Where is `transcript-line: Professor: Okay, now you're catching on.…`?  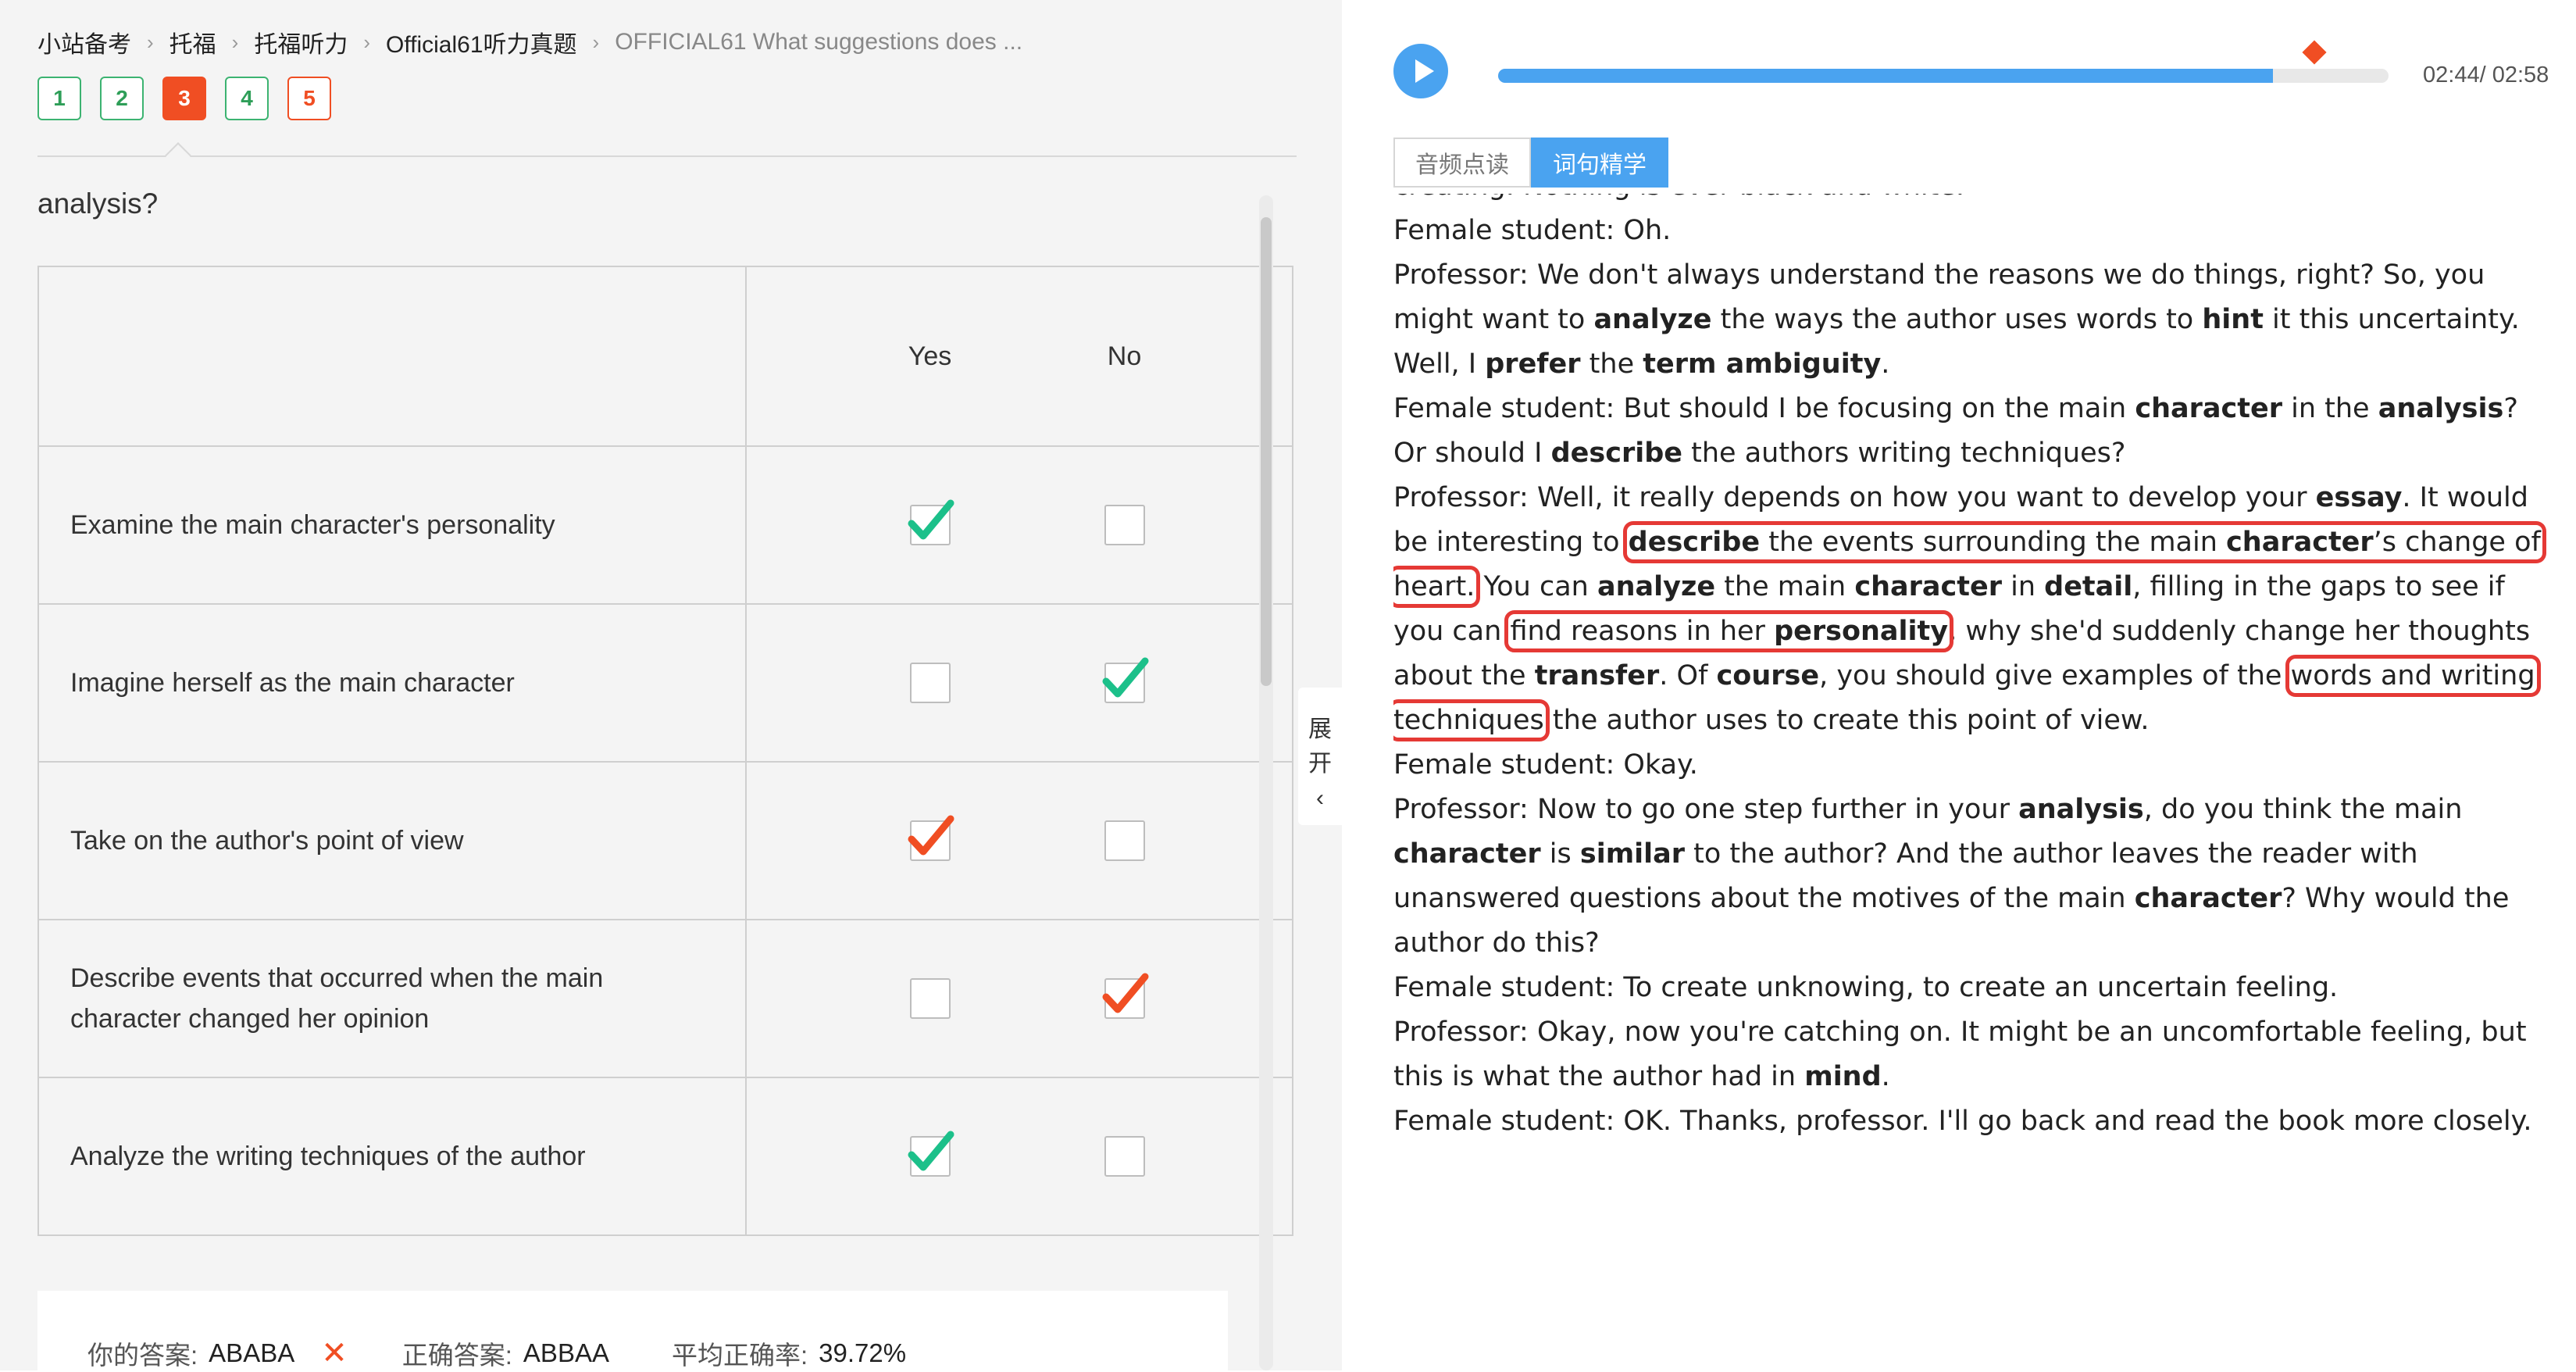
transcript-line: Professor: Okay, now you're catching on.… is located at coordinates (1960, 1054).